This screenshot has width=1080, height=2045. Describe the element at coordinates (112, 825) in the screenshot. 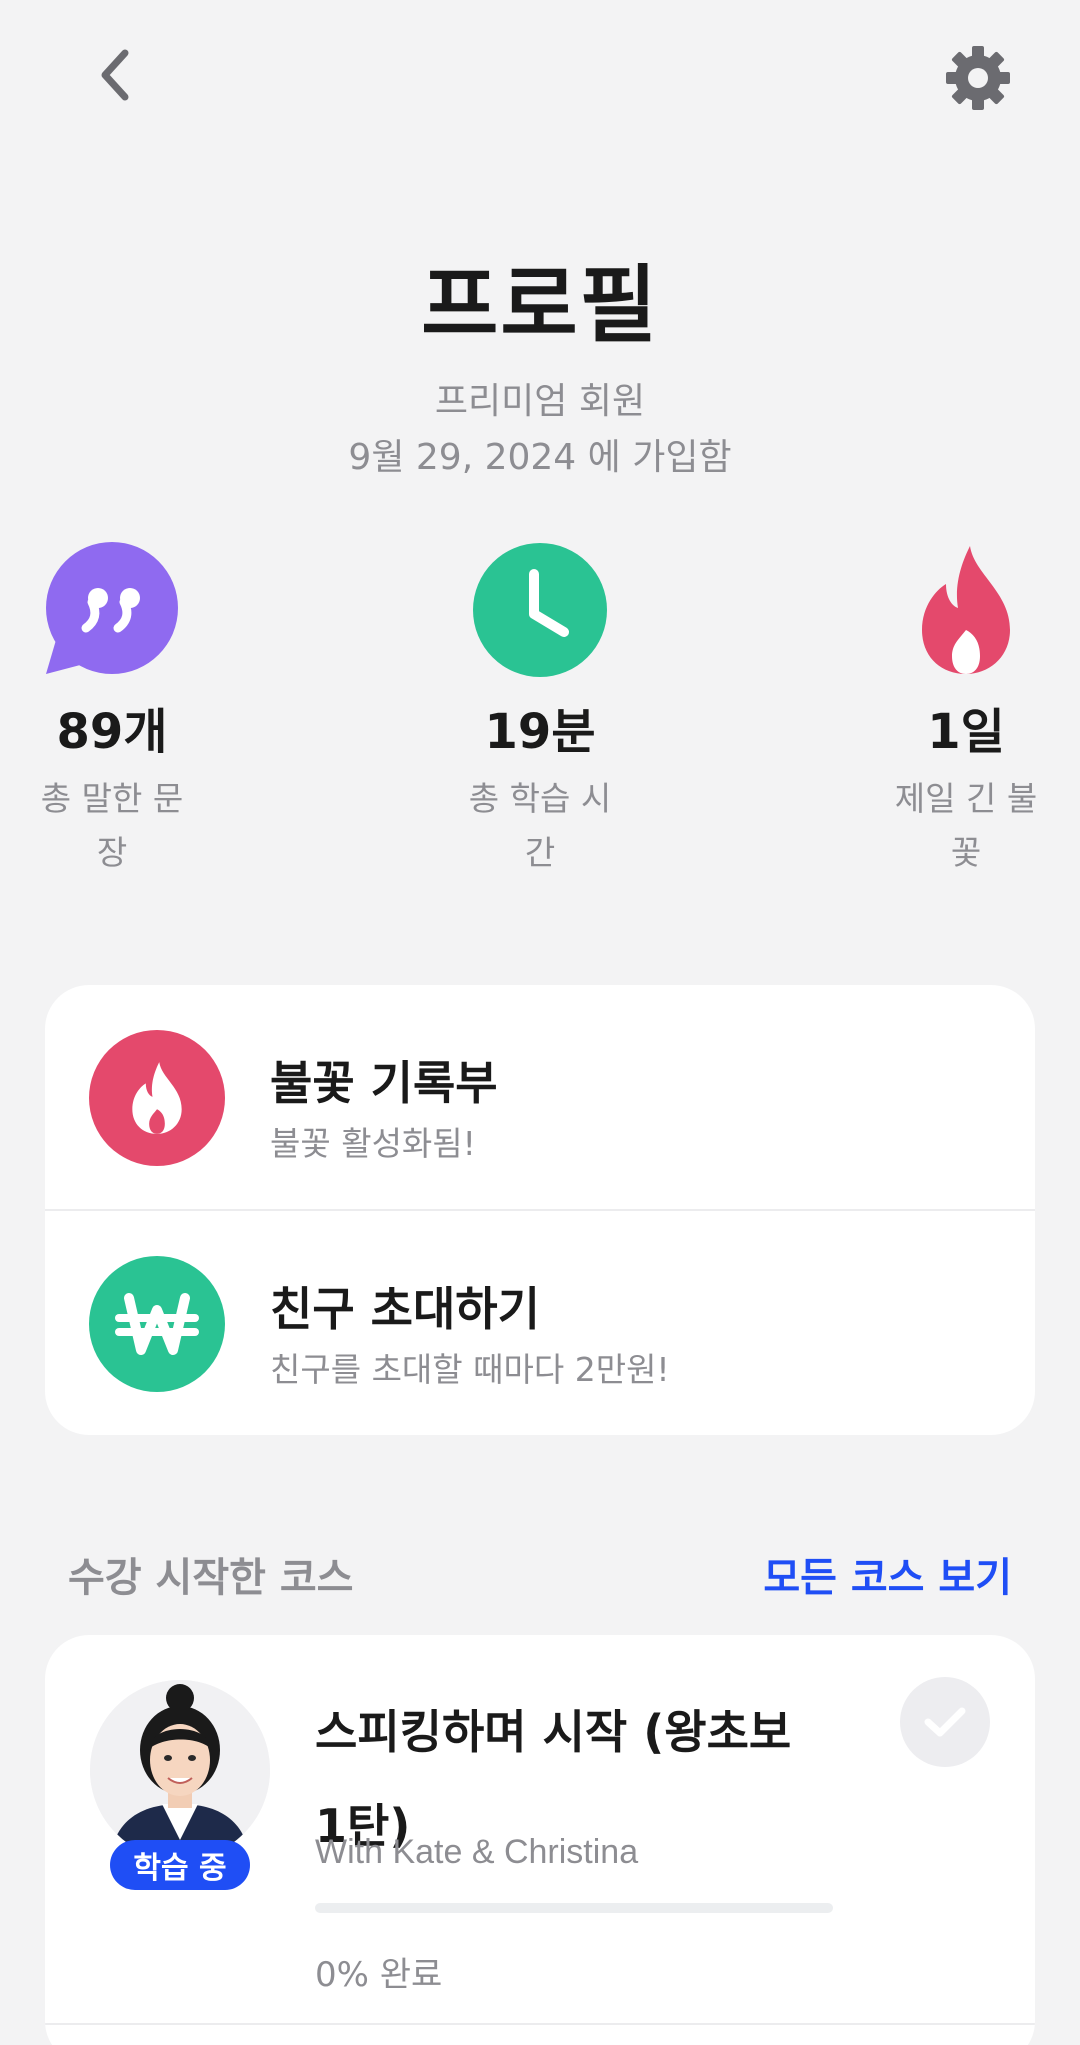

I see `stat-label: 총 말한 문장` at that location.